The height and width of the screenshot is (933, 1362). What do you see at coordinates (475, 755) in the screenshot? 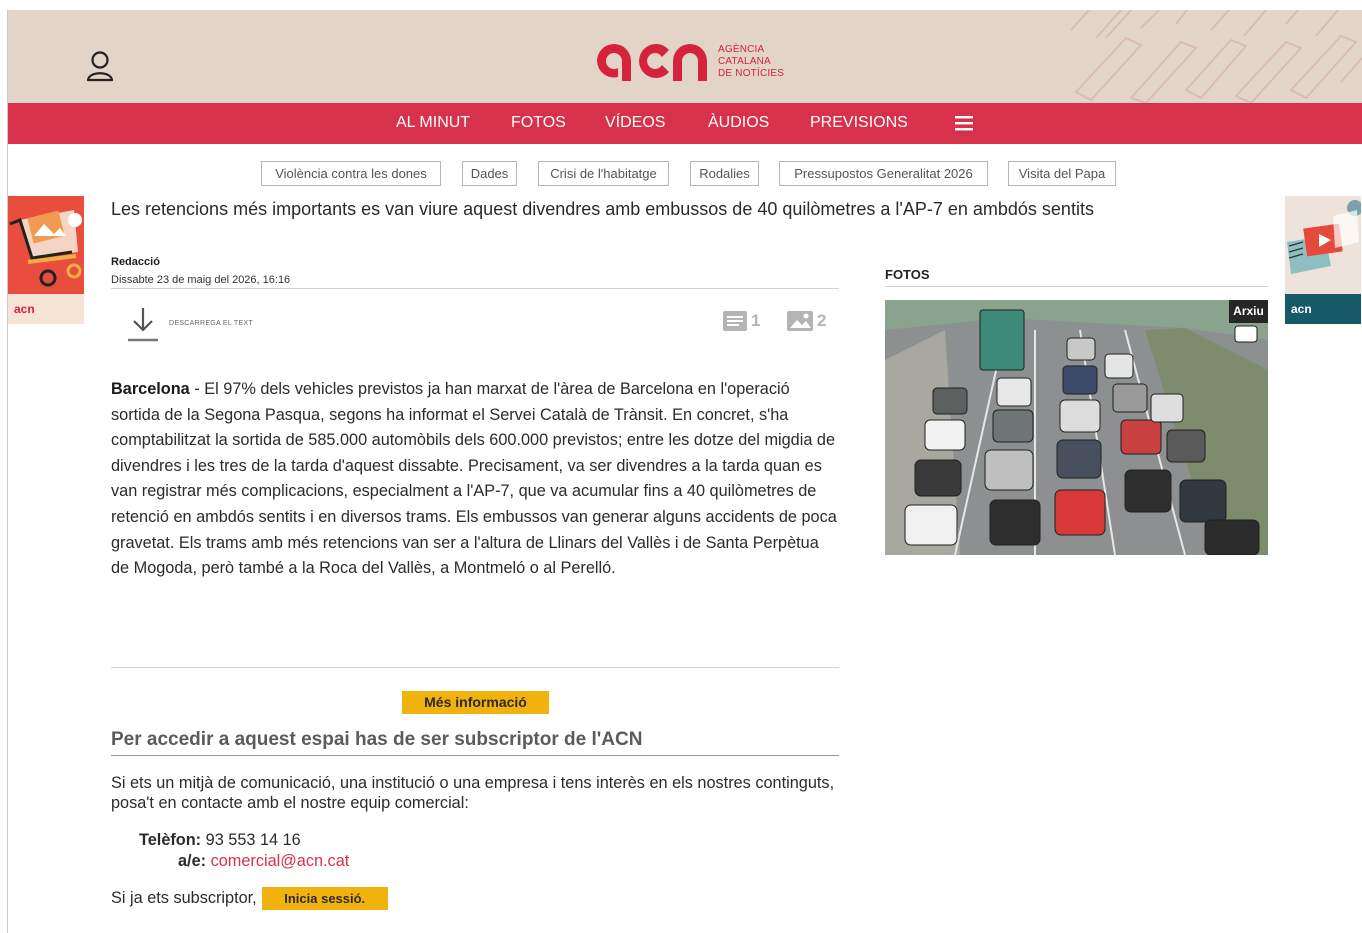
I see `subscriber-title-divider` at bounding box center [475, 755].